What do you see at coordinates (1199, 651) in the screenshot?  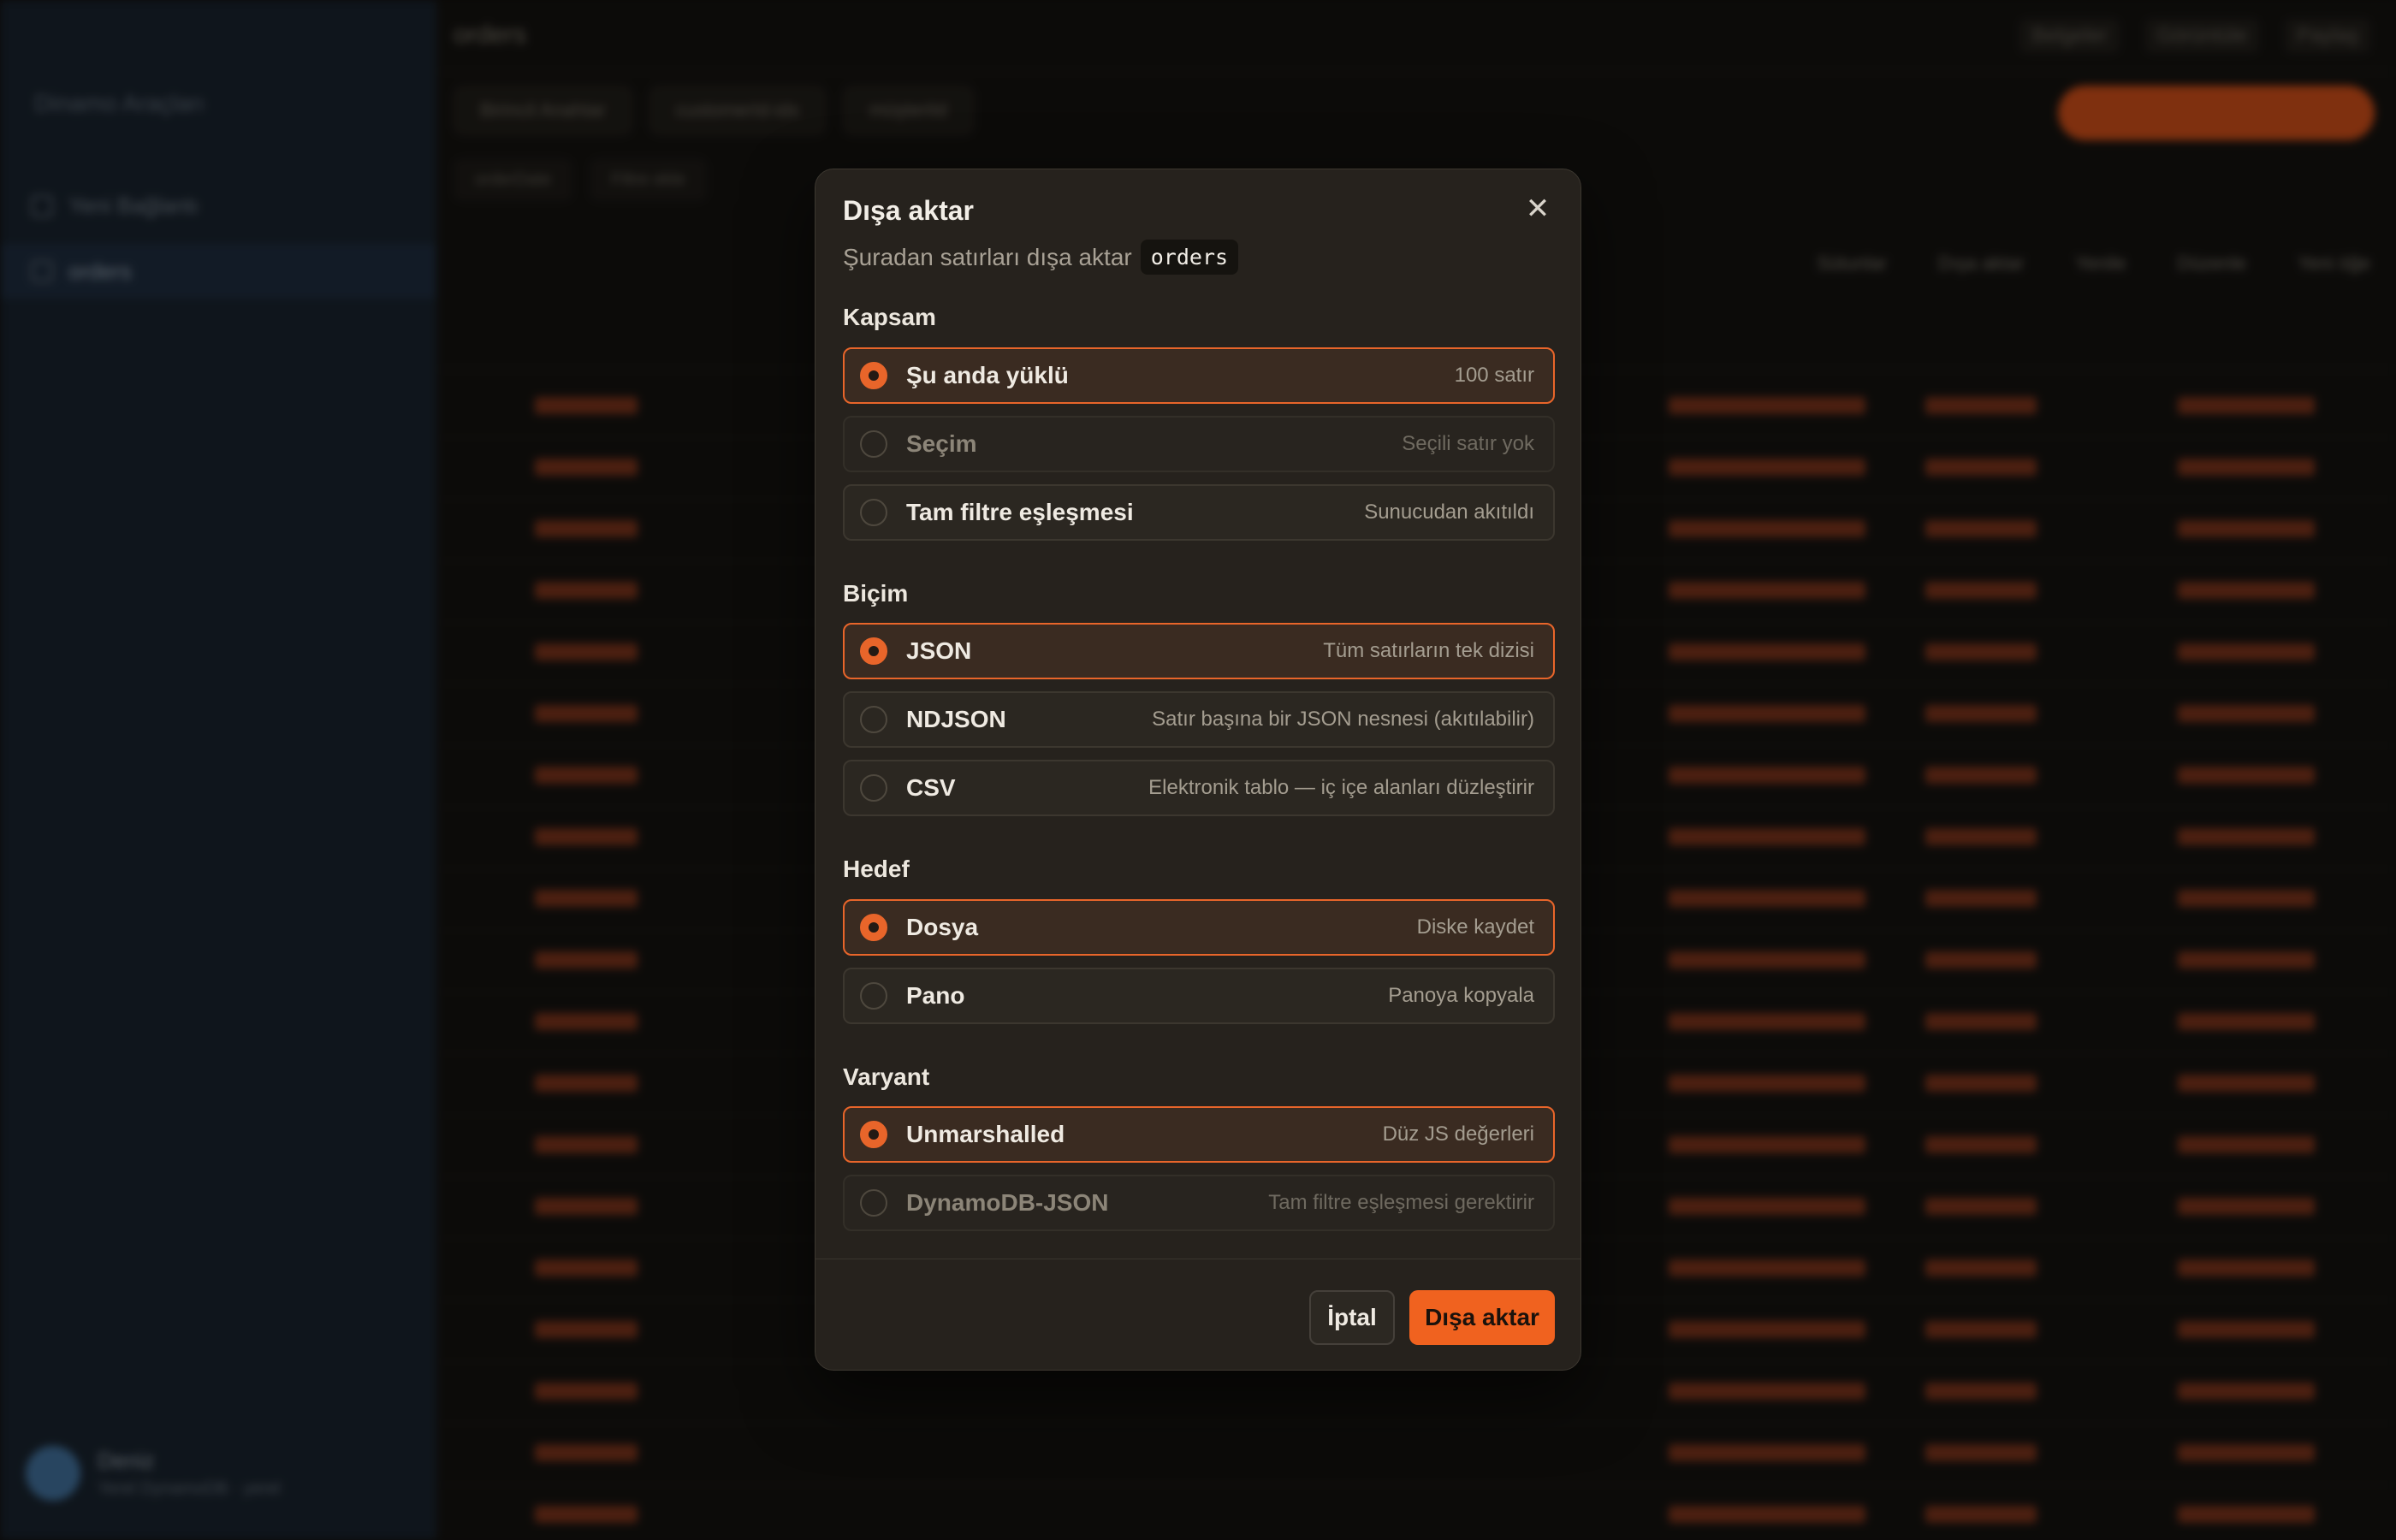 I see `option-format-json: JSON Tüm satırların tek dizisi` at bounding box center [1199, 651].